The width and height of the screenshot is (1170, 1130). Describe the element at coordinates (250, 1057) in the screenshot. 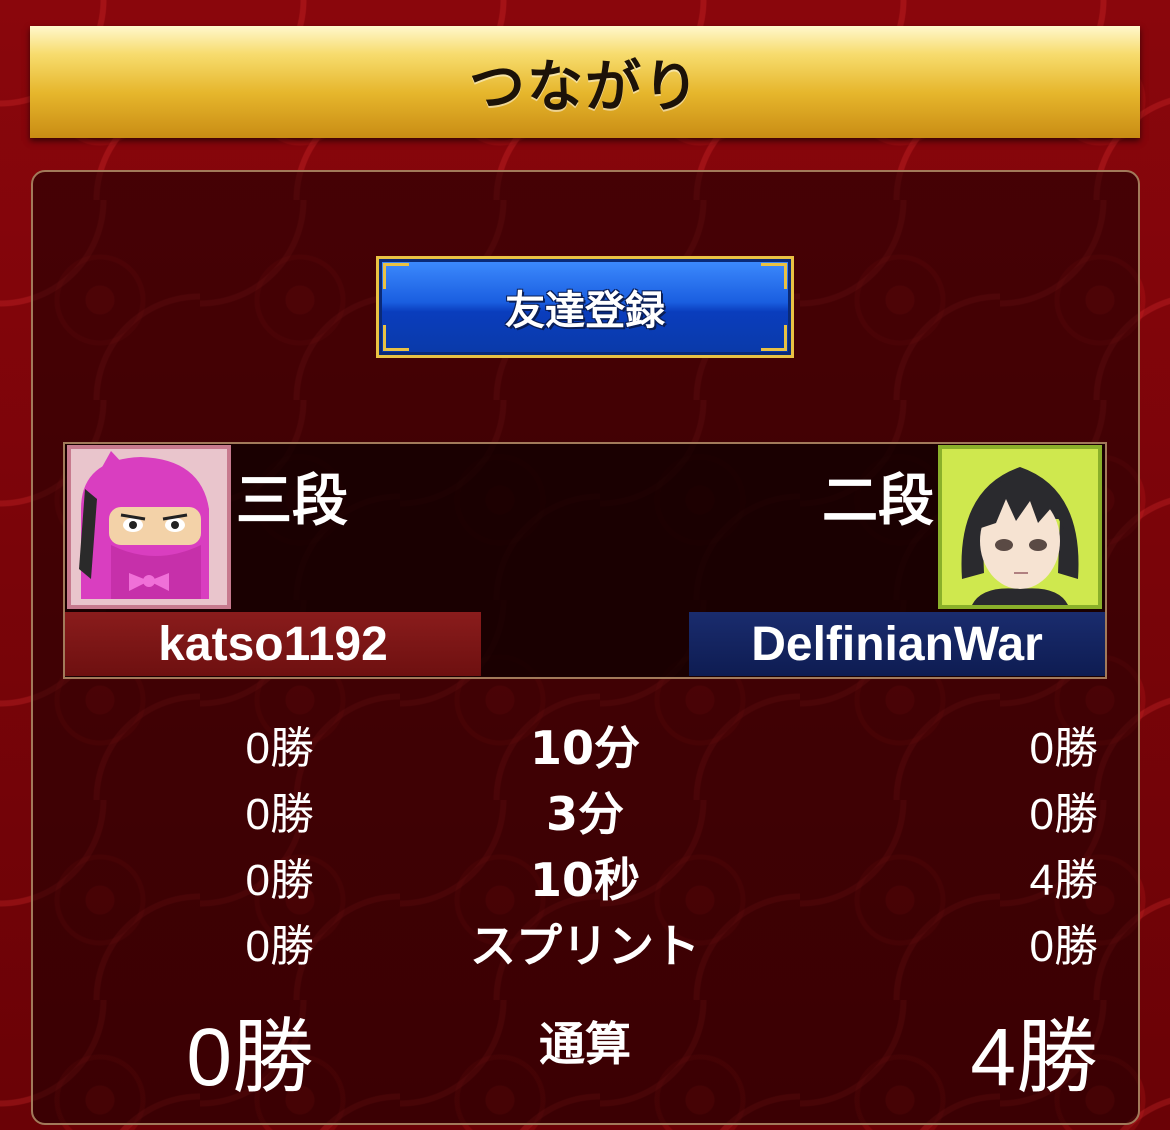

I see `left-total-wins: 0勝` at that location.